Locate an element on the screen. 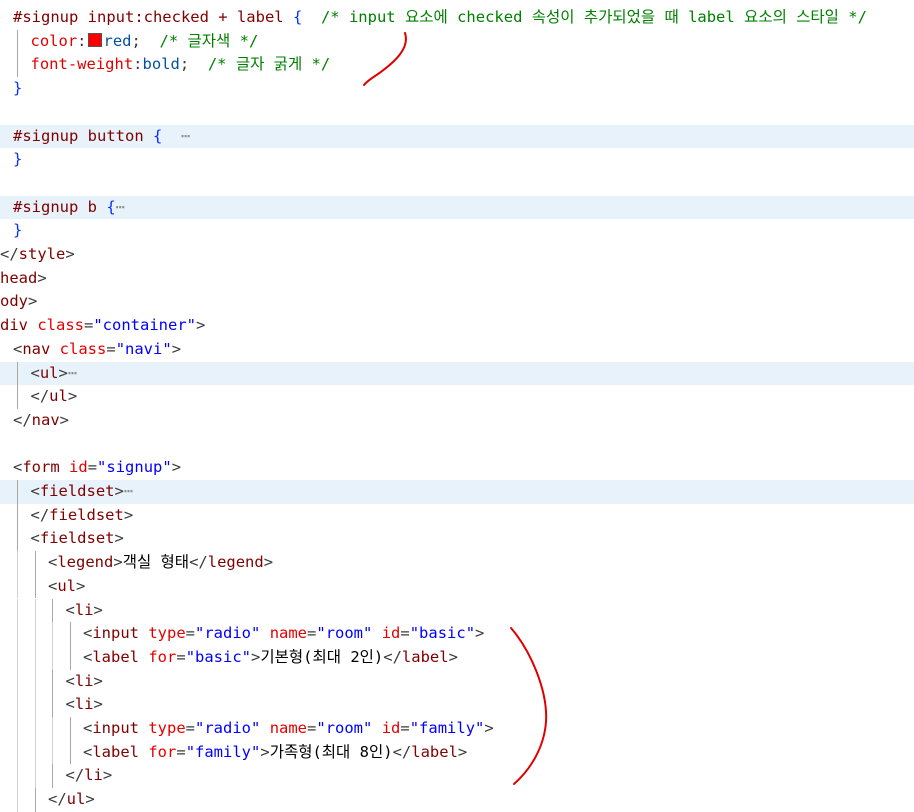 The height and width of the screenshot is (812, 914). annotation-bracket-right is located at coordinates (529, 706).